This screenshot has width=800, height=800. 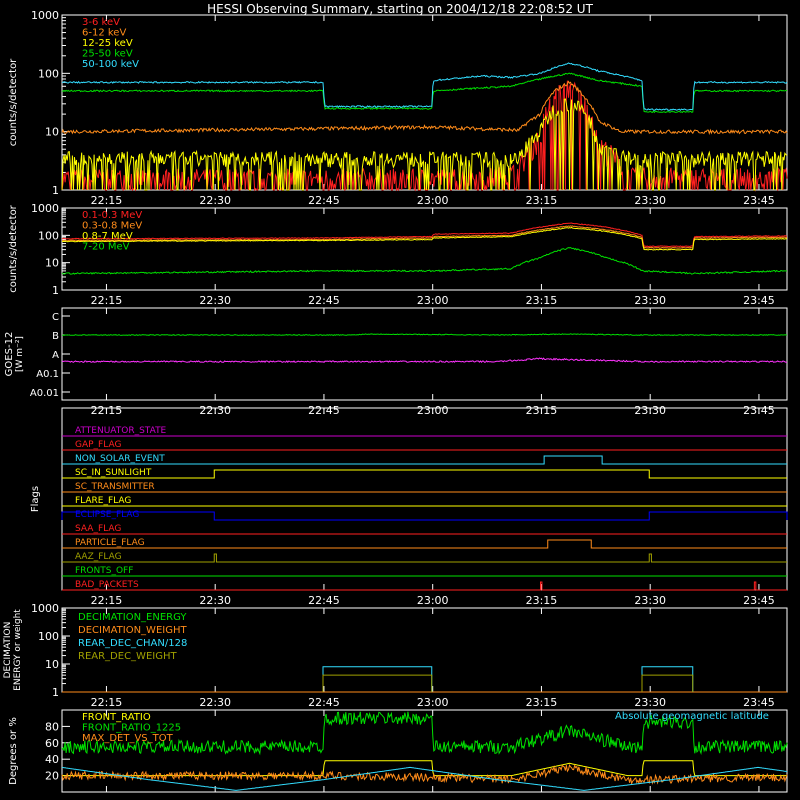 What do you see at coordinates (103, 501) in the screenshot?
I see `flag-label: FLARE_FLAG` at bounding box center [103, 501].